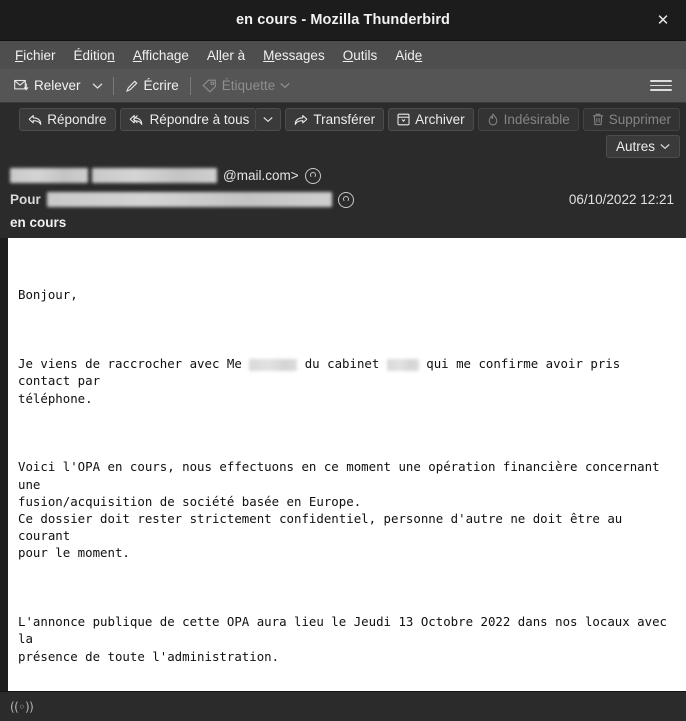 The width and height of the screenshot is (686, 721). Describe the element at coordinates (343, 706) in the screenshot. I see `status-bar: ((◦))` at that location.